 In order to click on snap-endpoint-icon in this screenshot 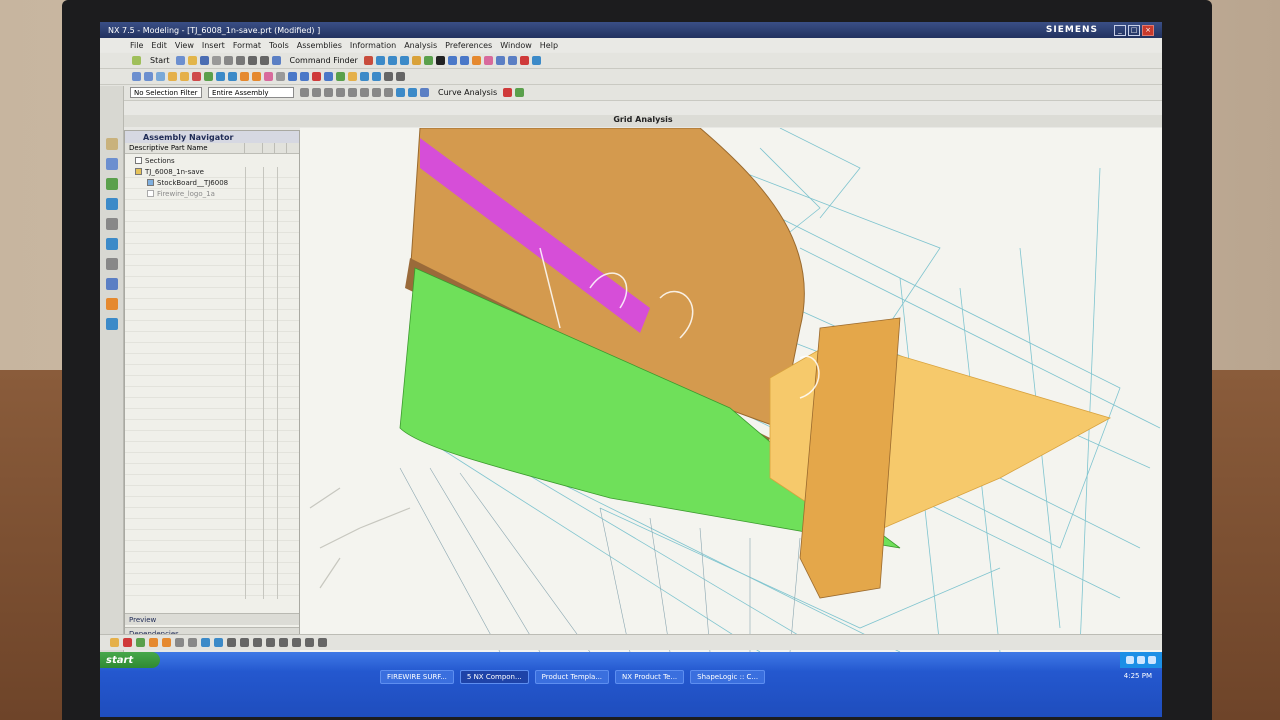, I will do `click(304, 92)`.